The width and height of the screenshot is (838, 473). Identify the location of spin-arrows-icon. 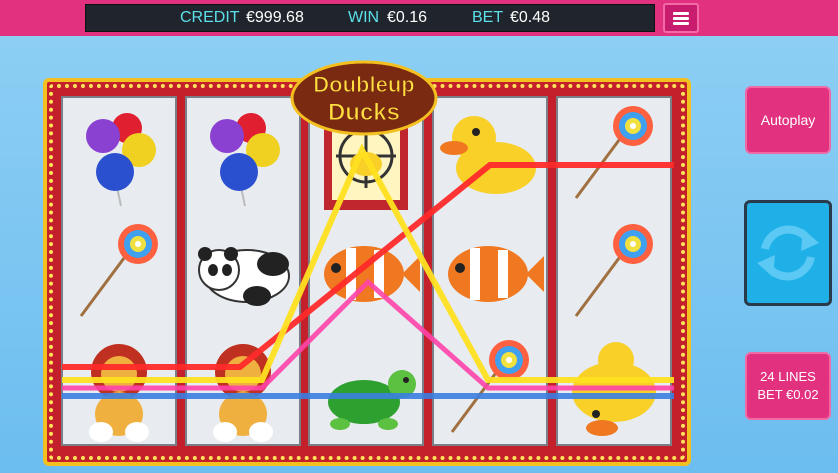
(788, 253).